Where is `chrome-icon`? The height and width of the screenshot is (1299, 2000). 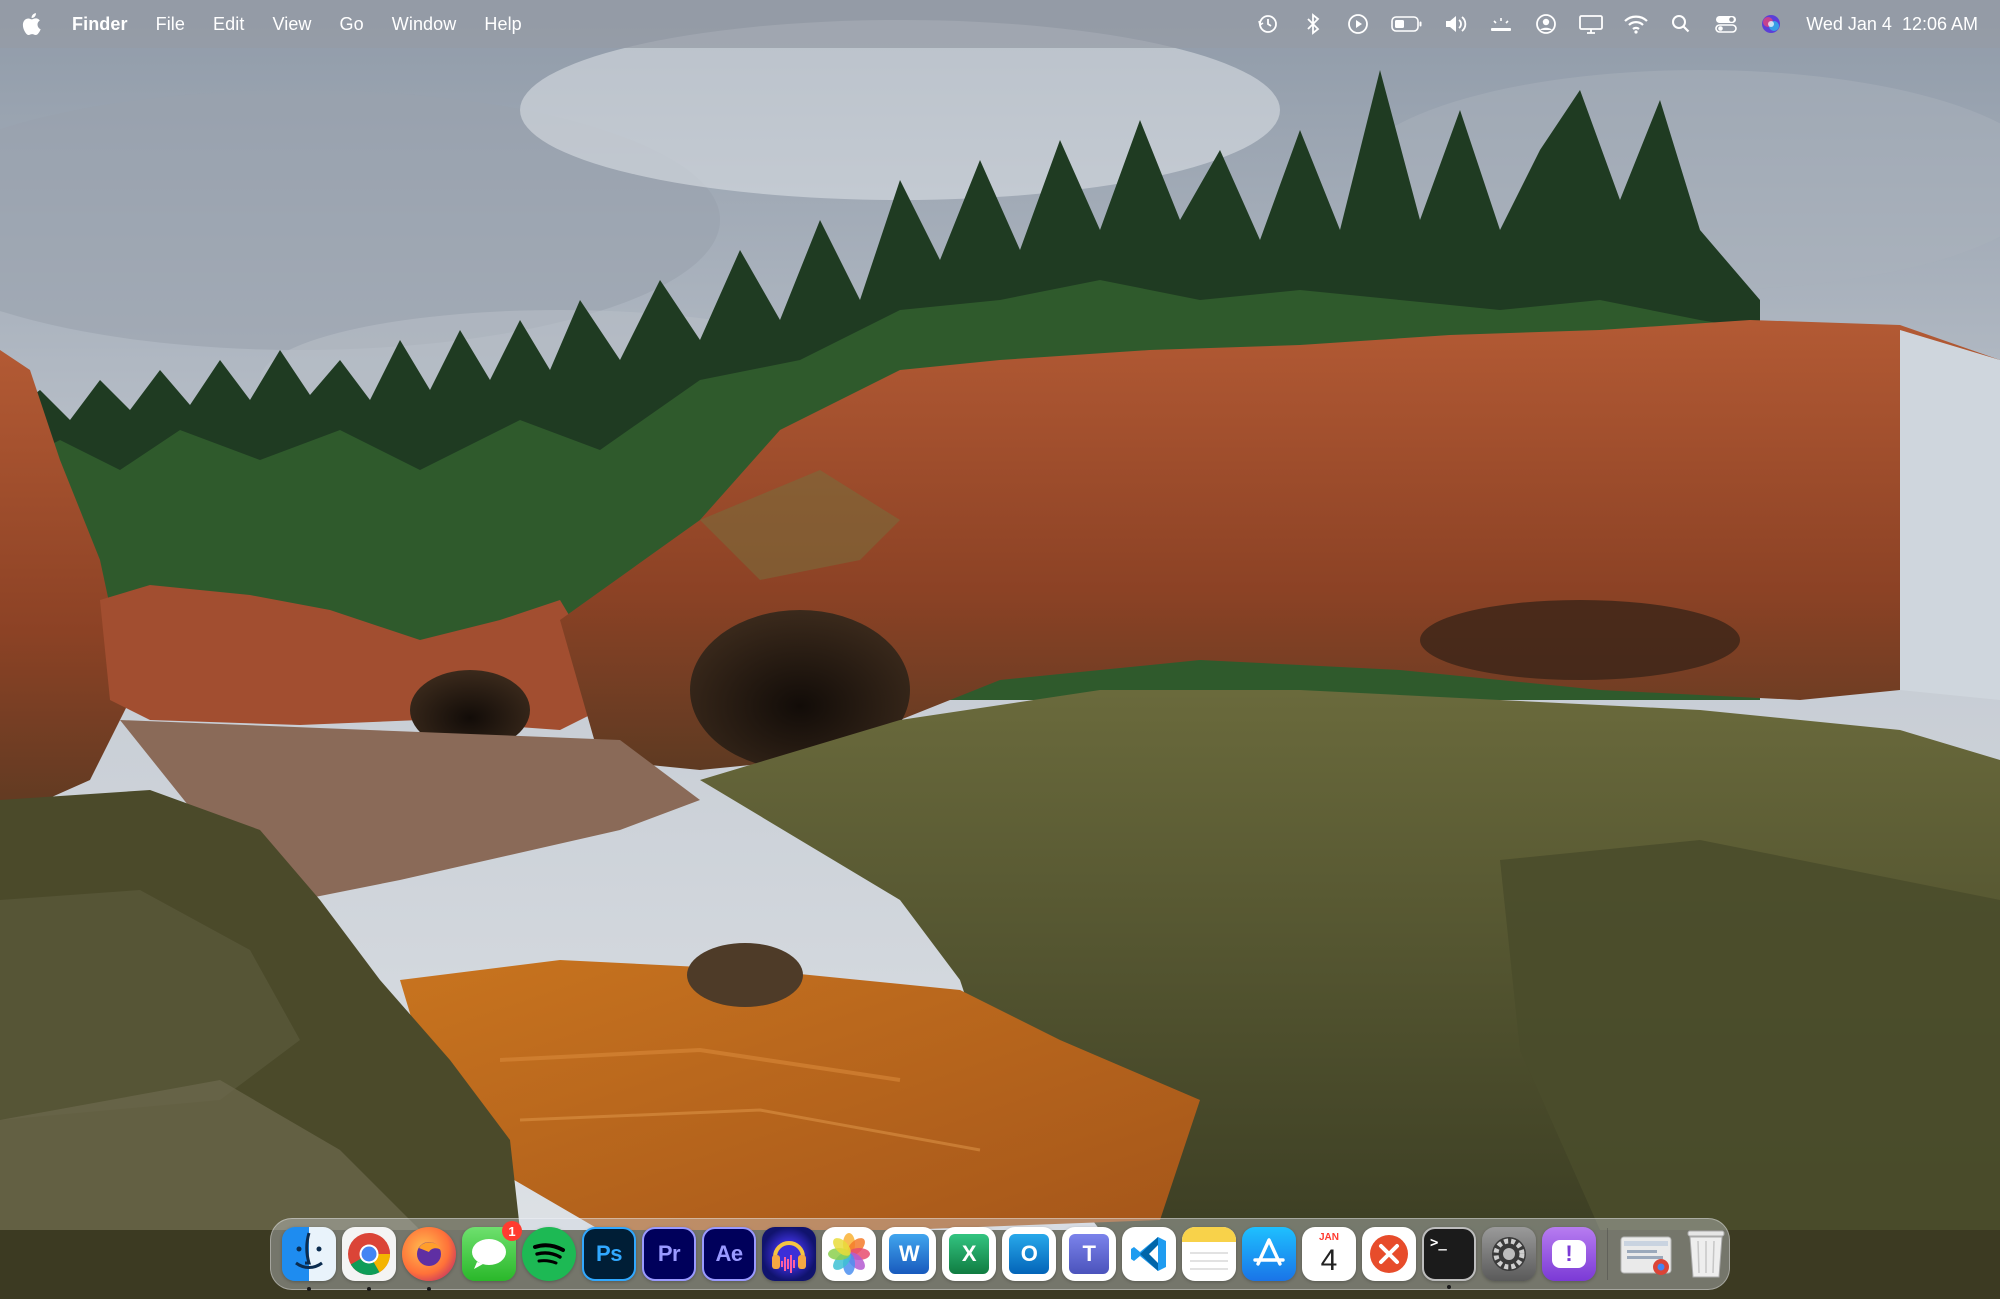 chrome-icon is located at coordinates (369, 1259).